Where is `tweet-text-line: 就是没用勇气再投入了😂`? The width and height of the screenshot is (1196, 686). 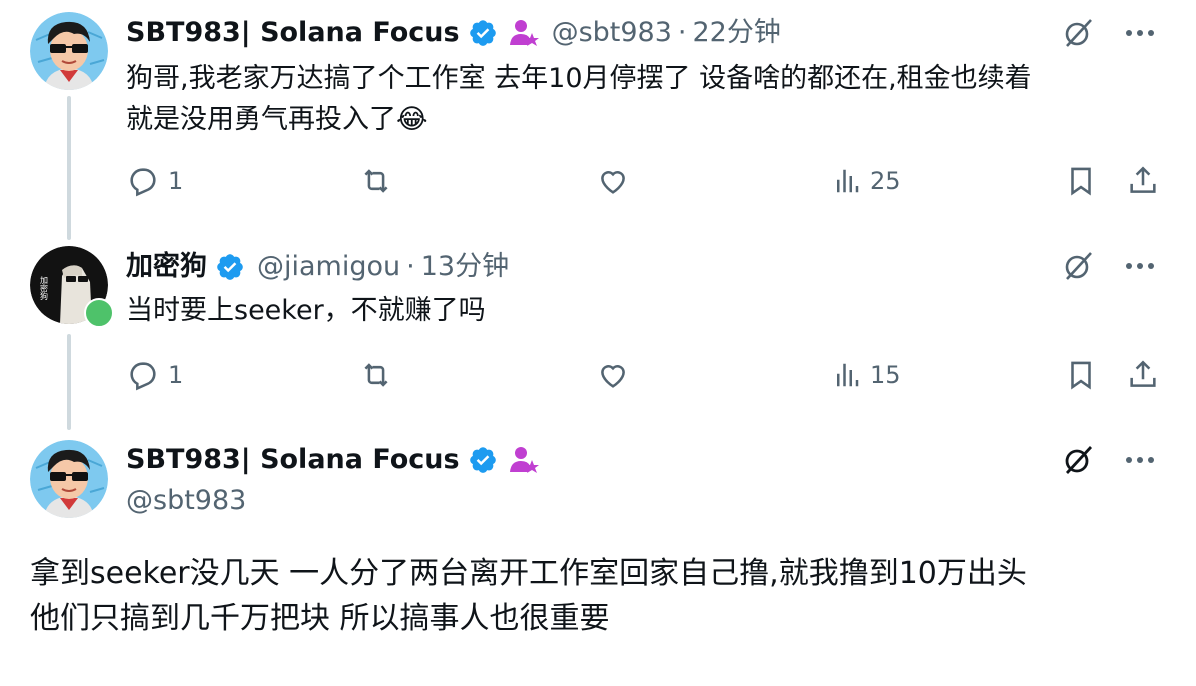 tweet-text-line: 就是没用勇气再投入了😂 is located at coordinates (277, 119).